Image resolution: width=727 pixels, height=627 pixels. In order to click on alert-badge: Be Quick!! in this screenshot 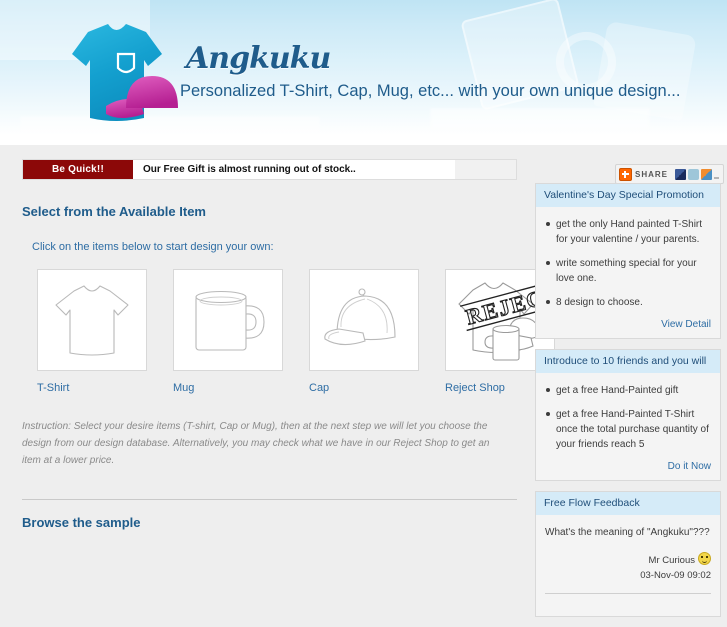, I will do `click(78, 169)`.